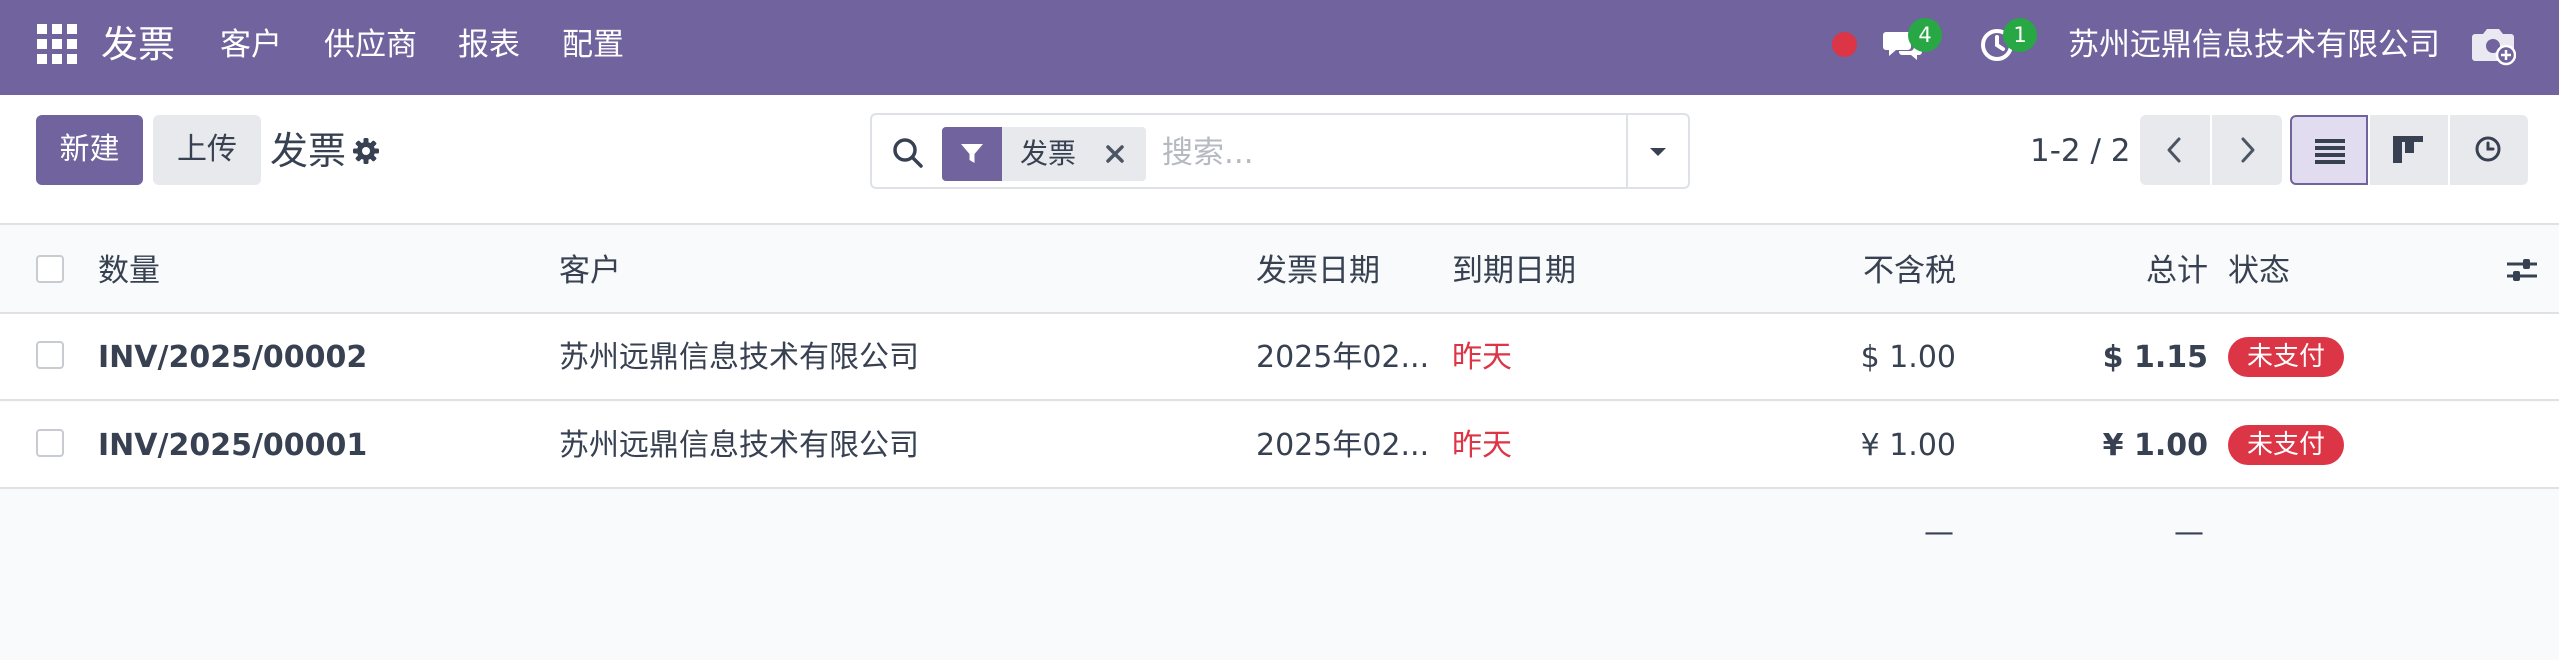 The image size is (2559, 660). Describe the element at coordinates (1322, 153) in the screenshot. I see `search-input` at that location.